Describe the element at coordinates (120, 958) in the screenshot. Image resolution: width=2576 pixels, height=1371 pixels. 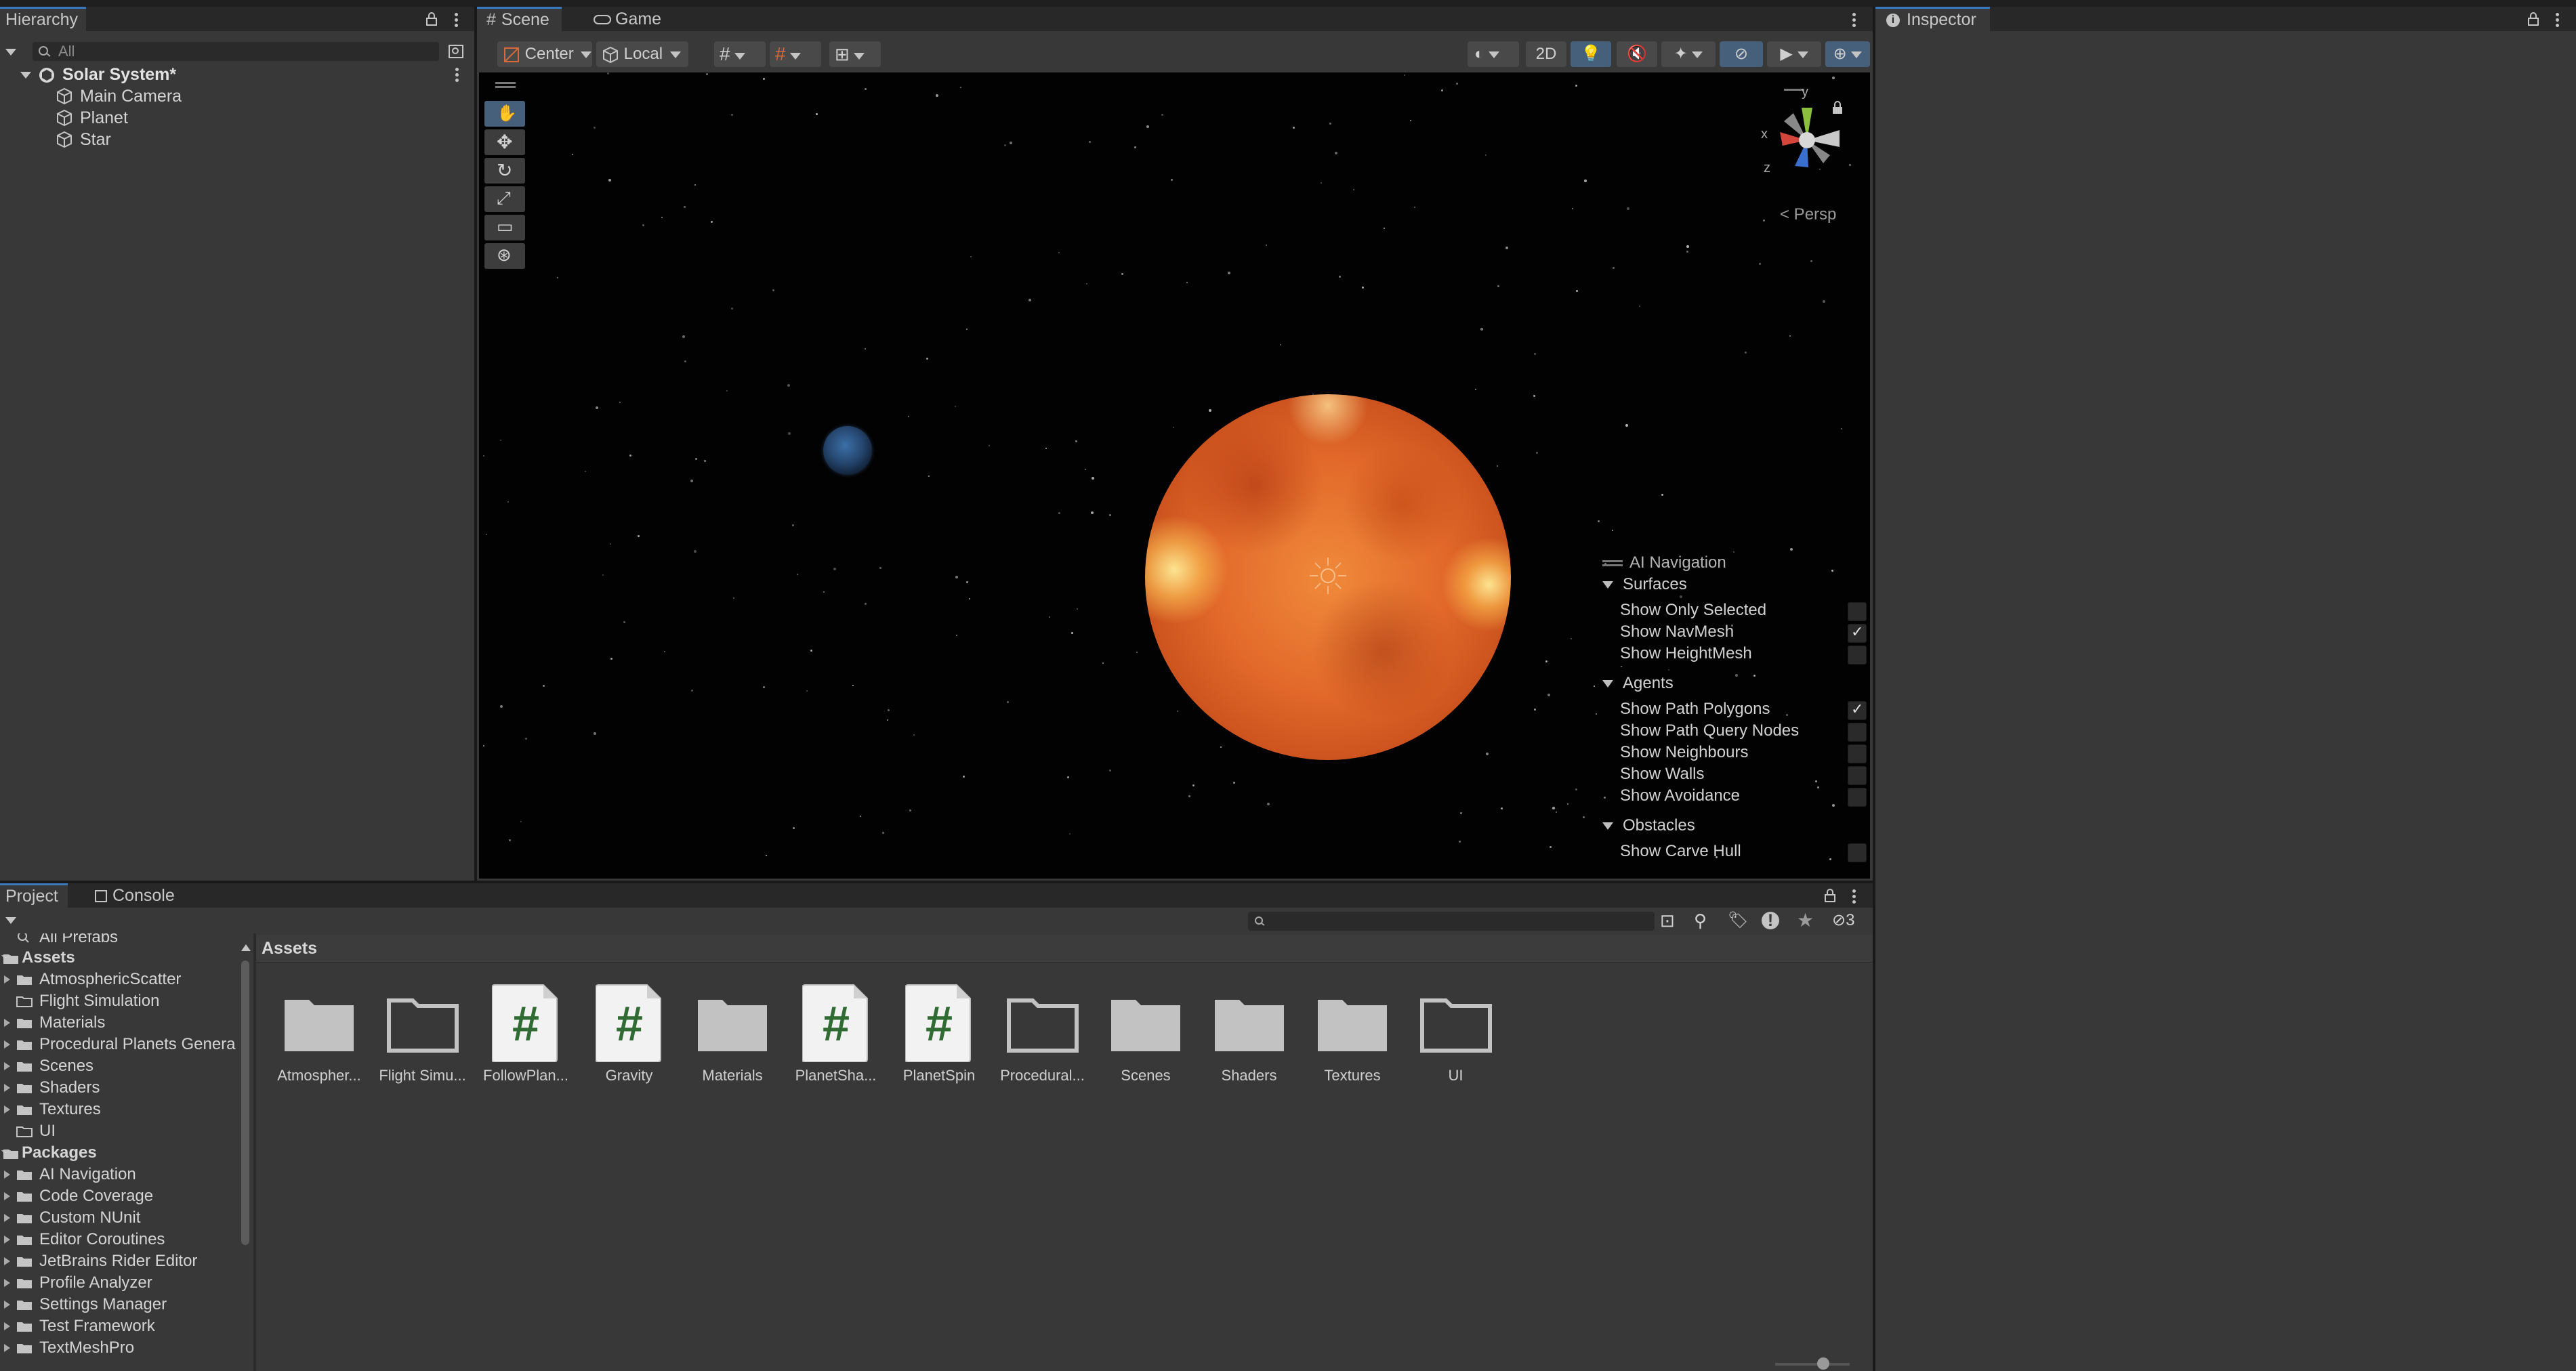
I see `tree-root-assets: Assets` at that location.